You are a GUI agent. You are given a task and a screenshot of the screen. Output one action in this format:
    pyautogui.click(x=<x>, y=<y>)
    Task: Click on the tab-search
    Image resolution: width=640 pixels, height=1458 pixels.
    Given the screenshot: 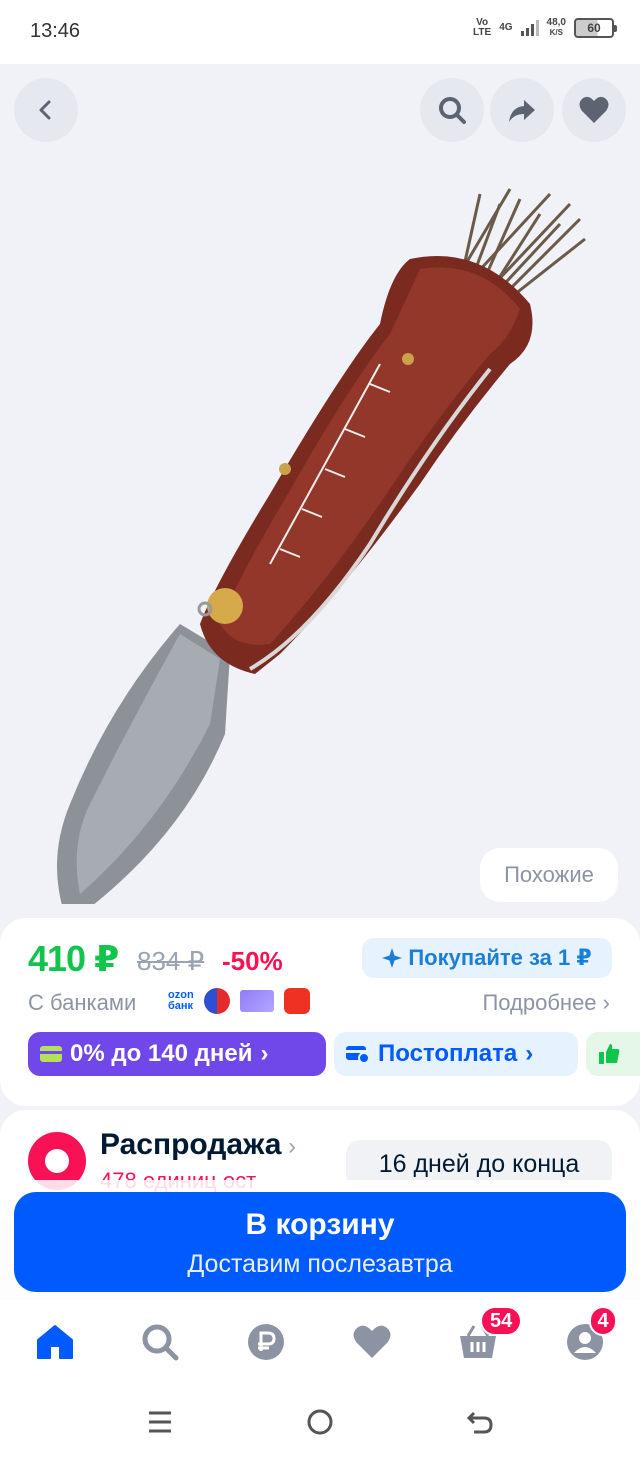 What is the action you would take?
    pyautogui.click(x=160, y=1342)
    